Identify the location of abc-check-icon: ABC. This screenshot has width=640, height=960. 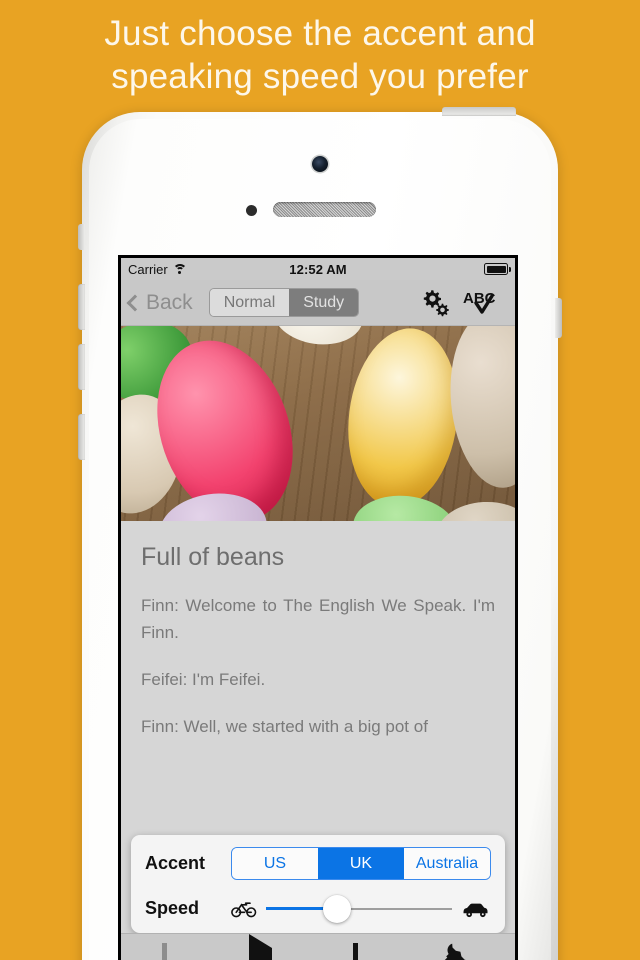
(483, 303).